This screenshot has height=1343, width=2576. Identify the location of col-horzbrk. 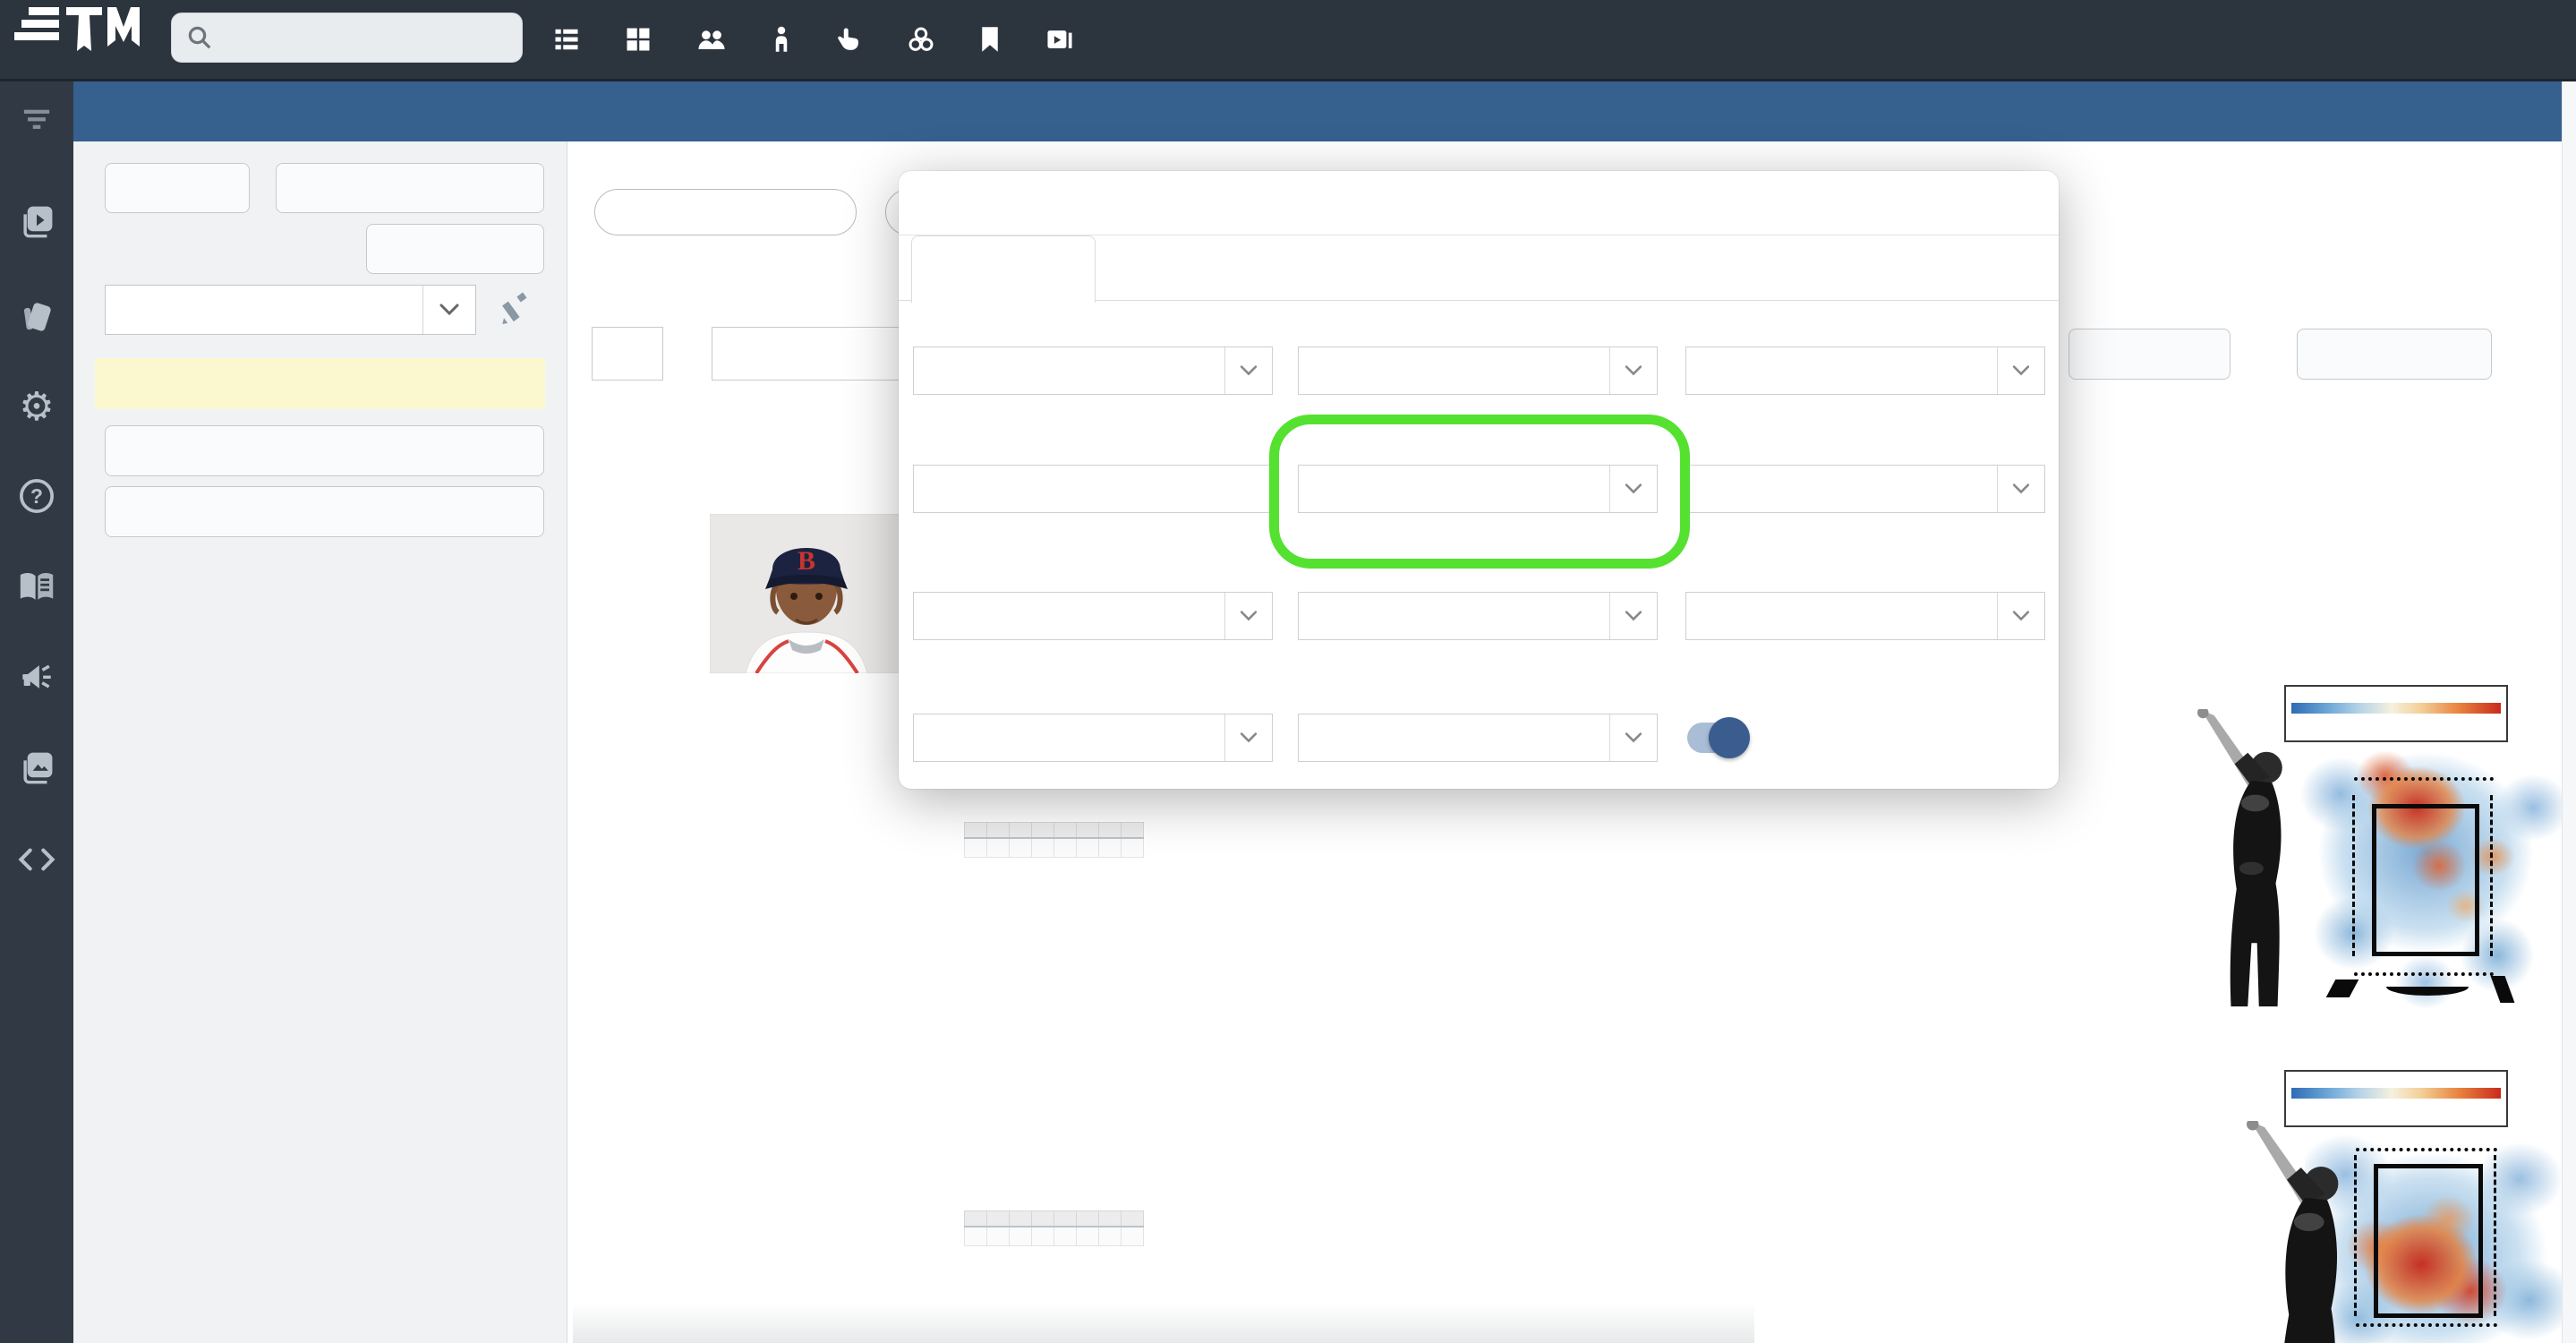
(1065, 830).